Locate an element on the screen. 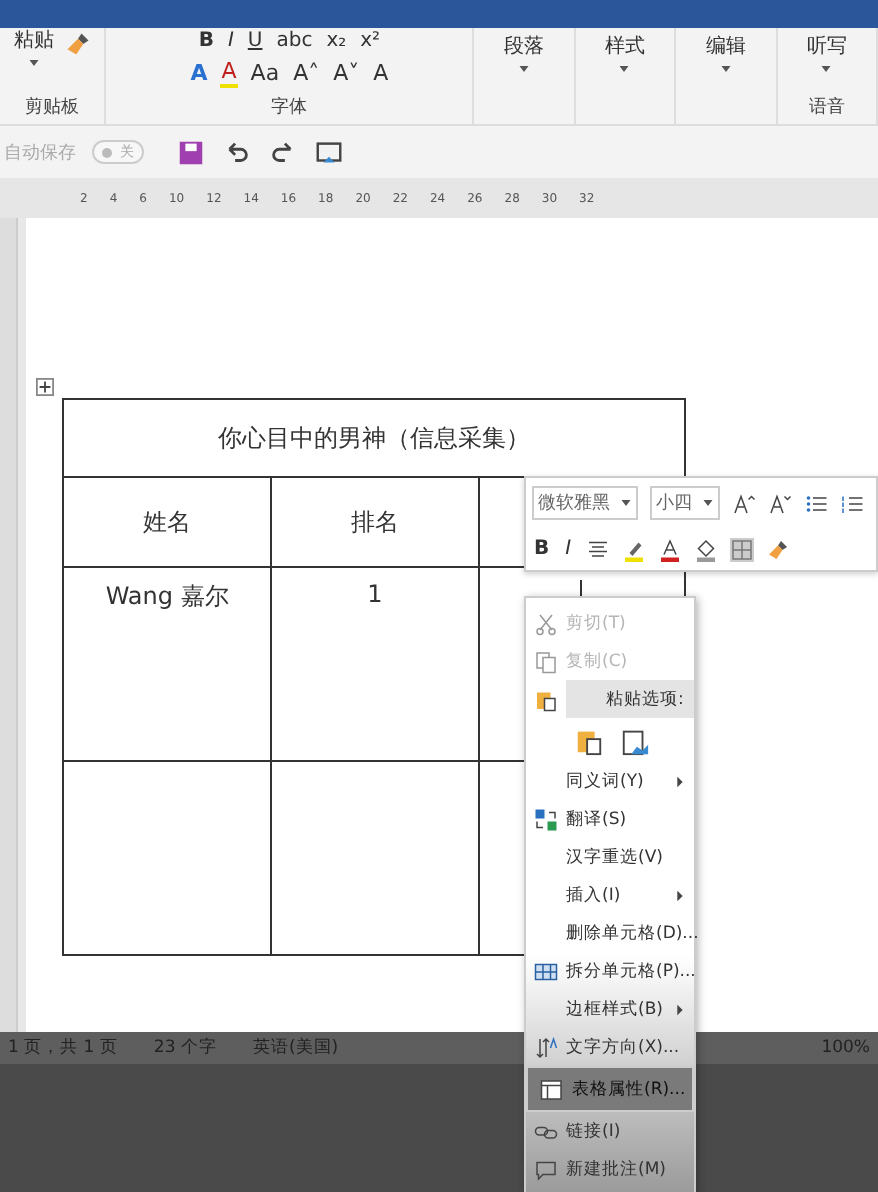  menu-item: 汉字重选(V) is located at coordinates (610, 857).